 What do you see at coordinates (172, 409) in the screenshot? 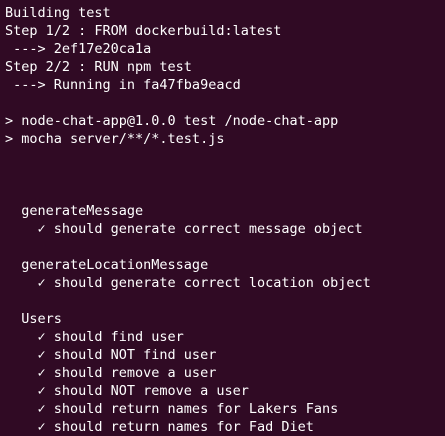
I see `test-result-line: ✓ should return names for Lakers Fans` at bounding box center [172, 409].